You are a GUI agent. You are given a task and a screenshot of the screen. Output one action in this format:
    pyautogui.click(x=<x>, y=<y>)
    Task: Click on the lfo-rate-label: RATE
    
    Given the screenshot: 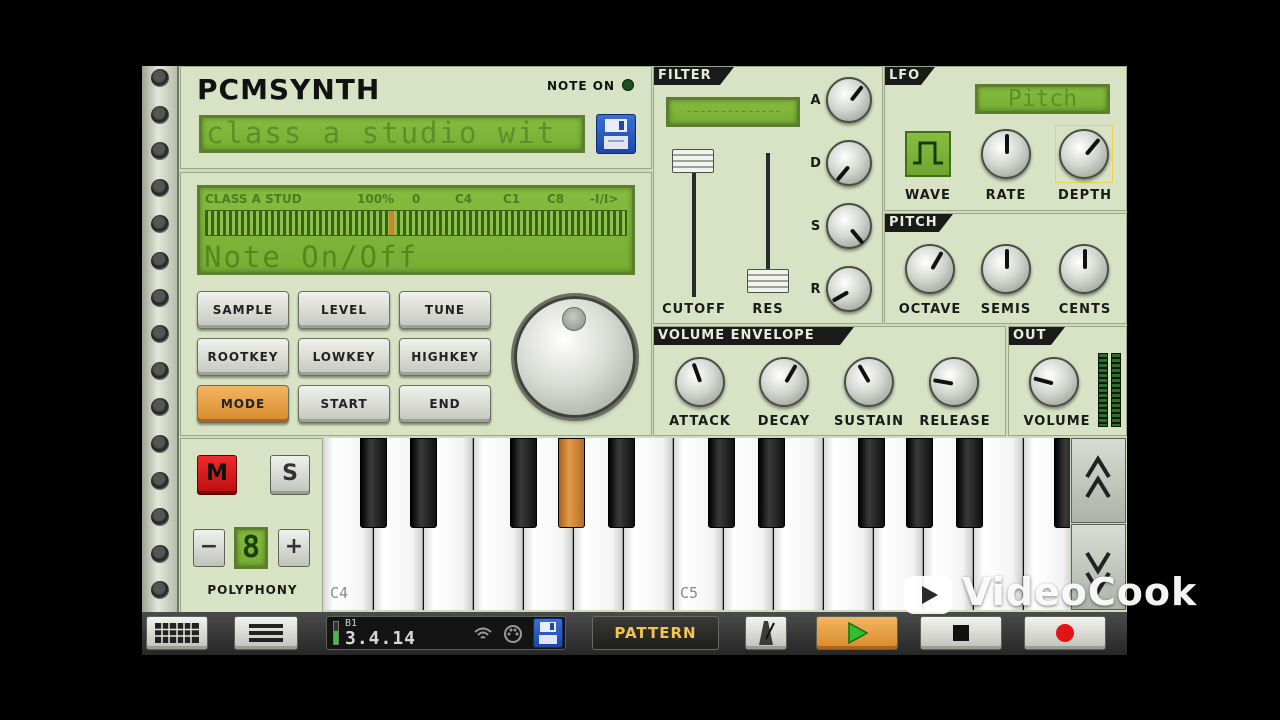 What is the action you would take?
    pyautogui.click(x=1006, y=195)
    